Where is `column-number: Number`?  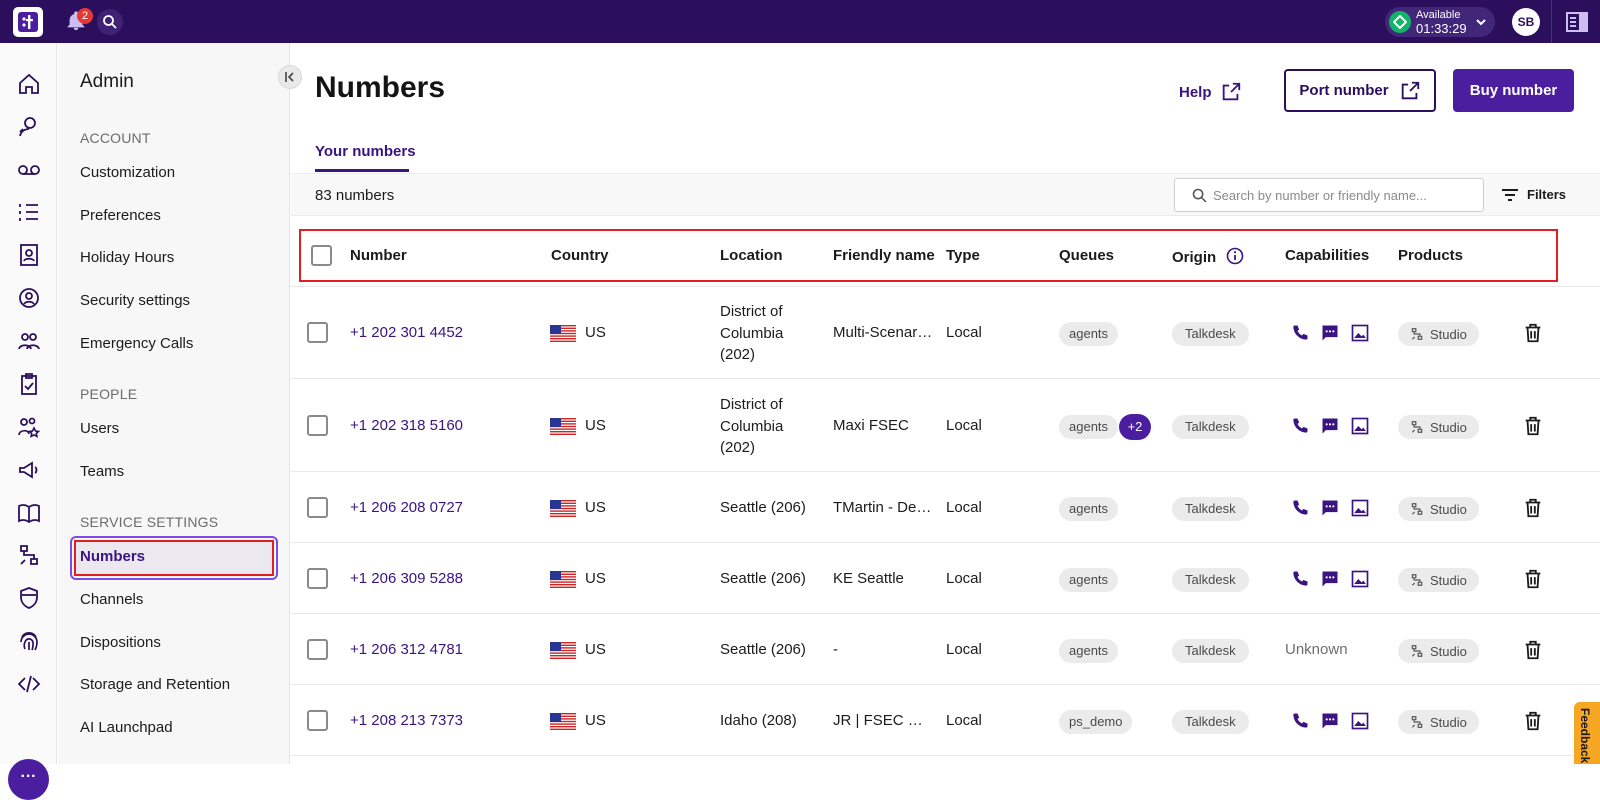
column-number: Number is located at coordinates (378, 255).